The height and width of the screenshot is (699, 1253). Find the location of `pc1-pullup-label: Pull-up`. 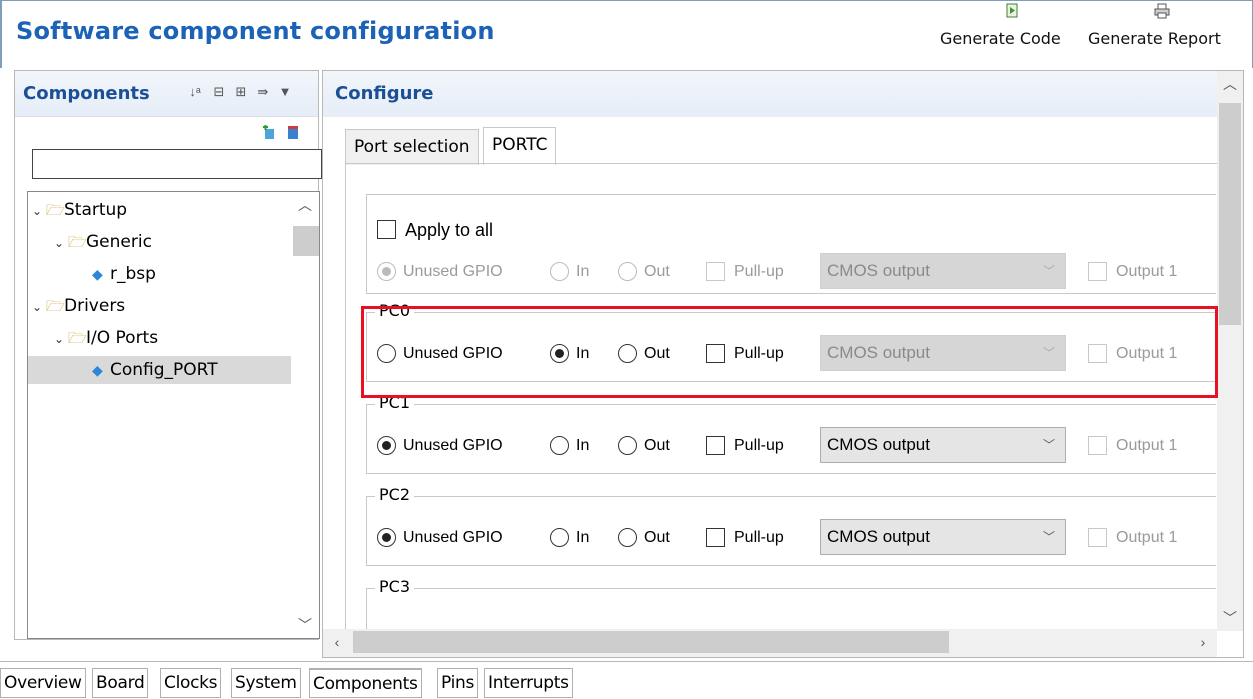

pc1-pullup-label: Pull-up is located at coordinates (759, 445).